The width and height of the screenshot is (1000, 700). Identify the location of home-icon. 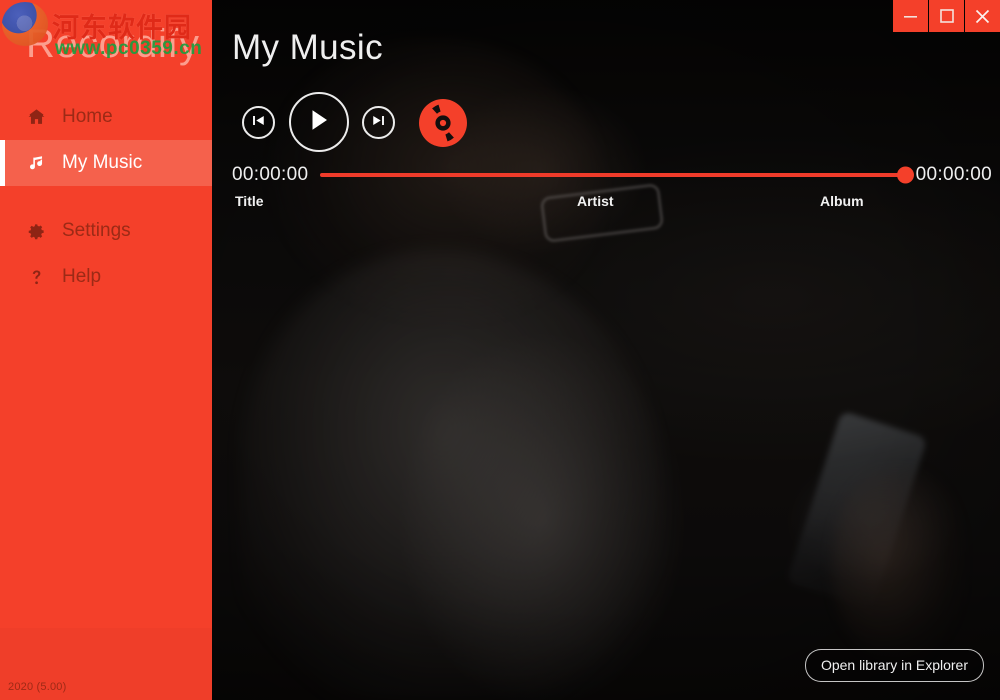
(36, 117).